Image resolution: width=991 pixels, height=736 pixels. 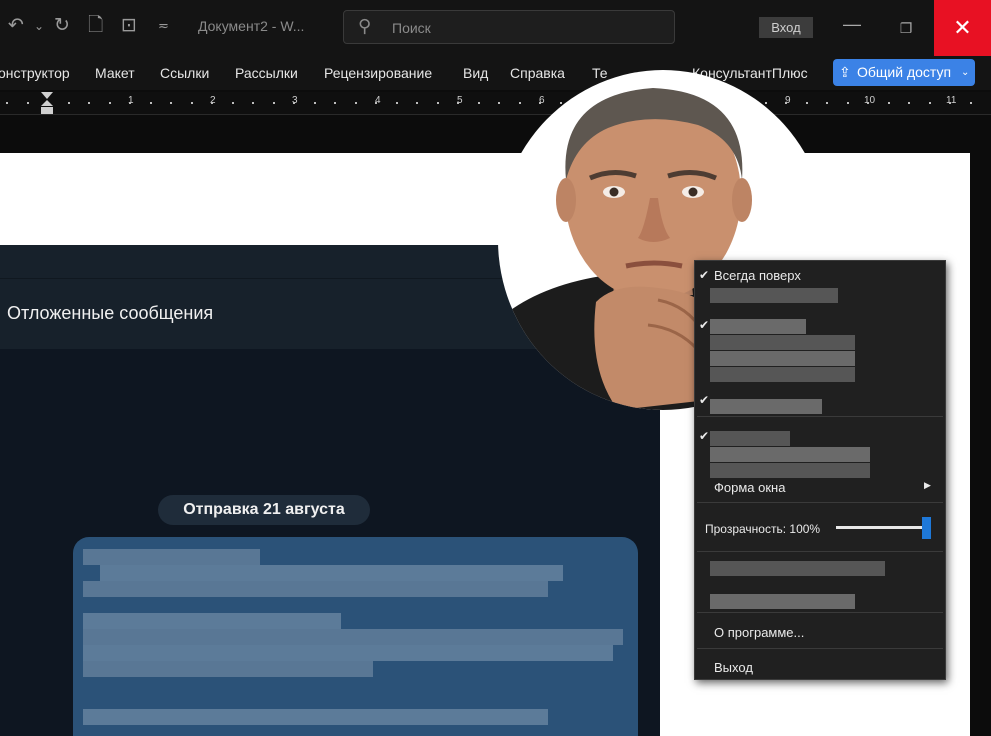 What do you see at coordinates (757, 275) in the screenshot?
I see `menu-item-always-on-top: Всегда поверх` at bounding box center [757, 275].